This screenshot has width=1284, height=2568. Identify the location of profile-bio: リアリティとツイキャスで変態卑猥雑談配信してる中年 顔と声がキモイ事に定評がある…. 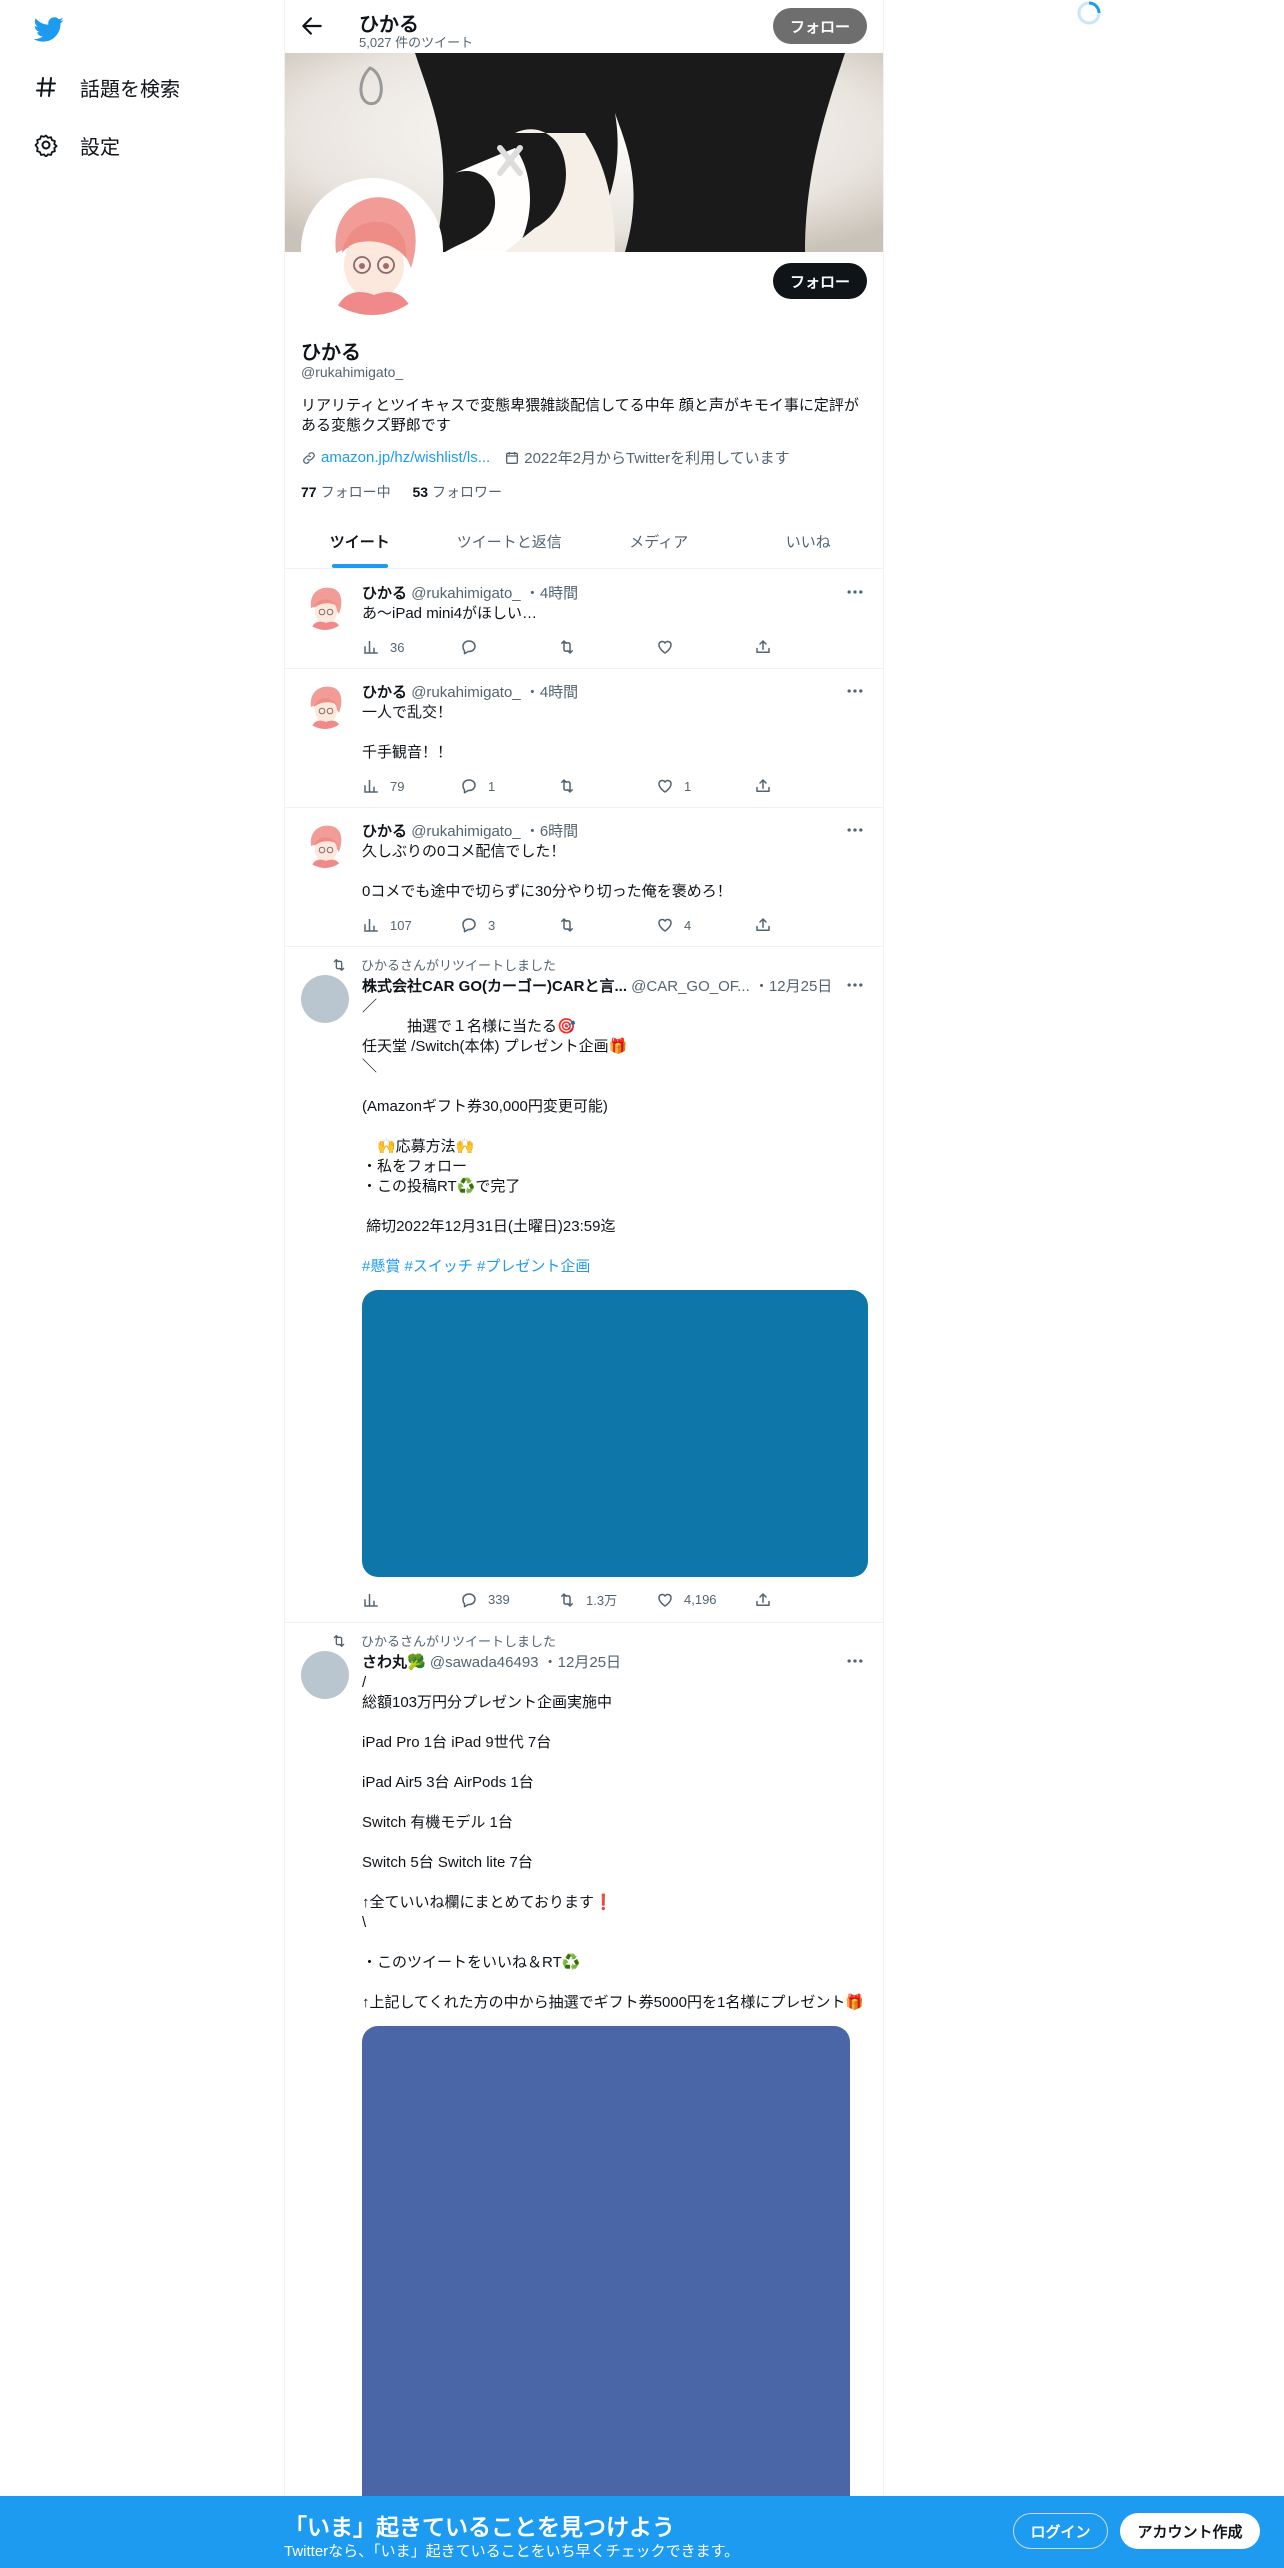
(580, 415).